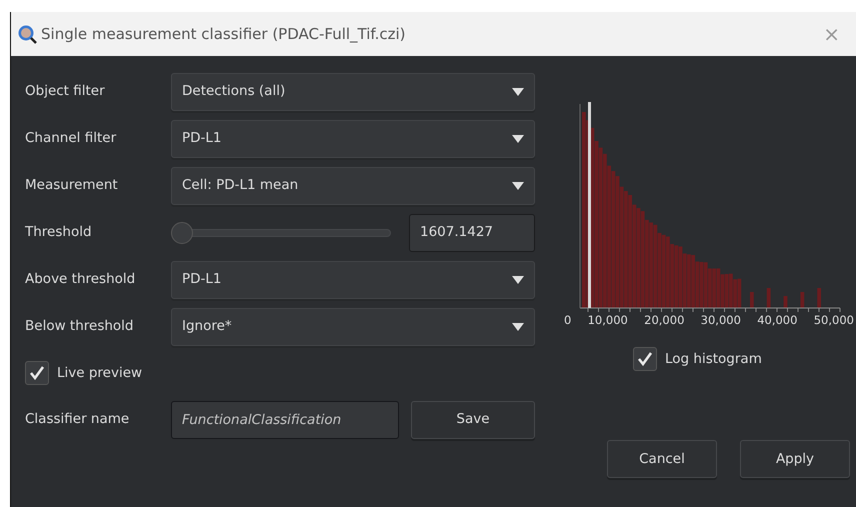 The height and width of the screenshot is (507, 856). What do you see at coordinates (664, 320) in the screenshot?
I see `tick-label: 20,000` at bounding box center [664, 320].